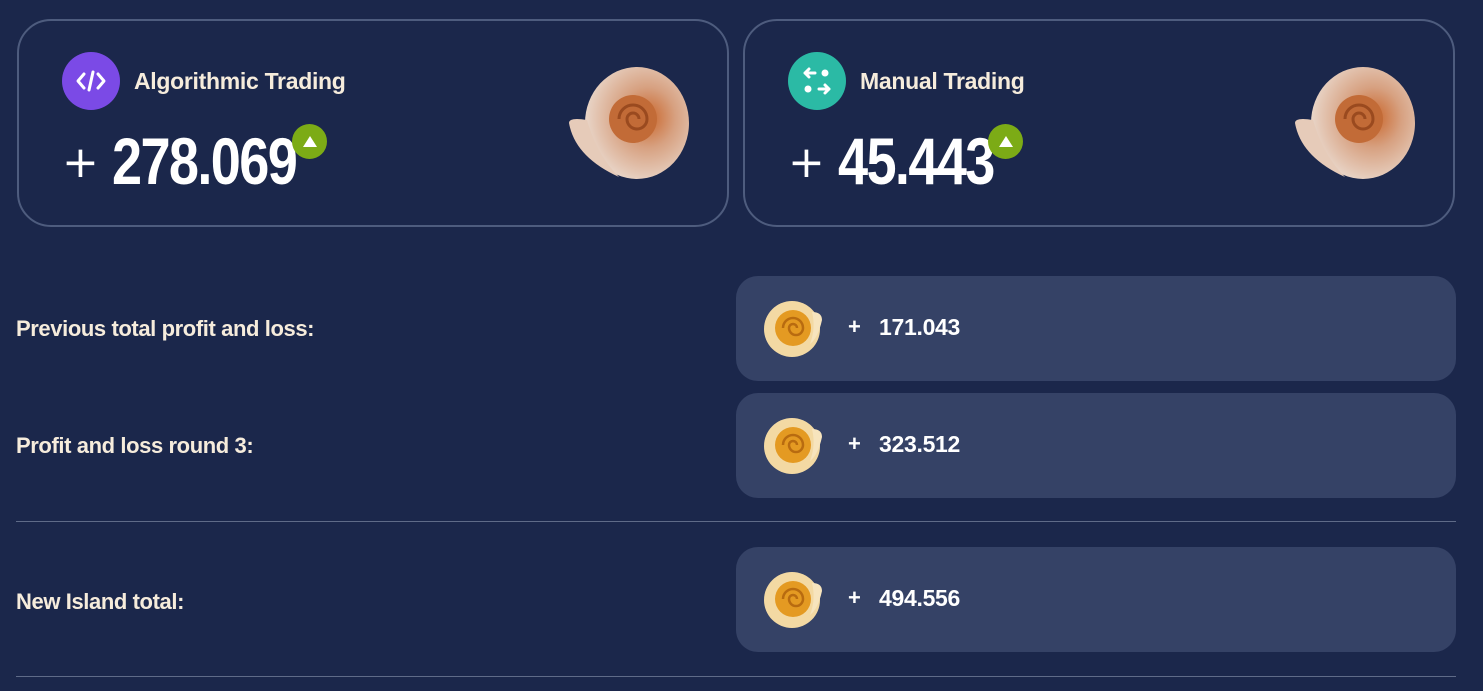 Image resolution: width=1483 pixels, height=691 pixels. Describe the element at coordinates (205, 161) in the screenshot. I see `amount-value: 278.069` at that location.